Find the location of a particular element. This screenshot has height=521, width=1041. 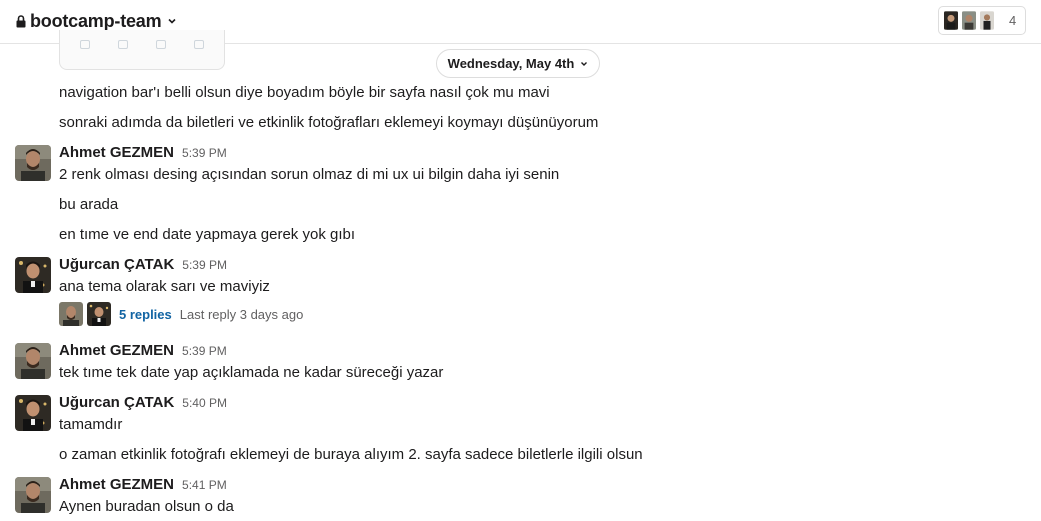

lock-icon is located at coordinates (21, 20).